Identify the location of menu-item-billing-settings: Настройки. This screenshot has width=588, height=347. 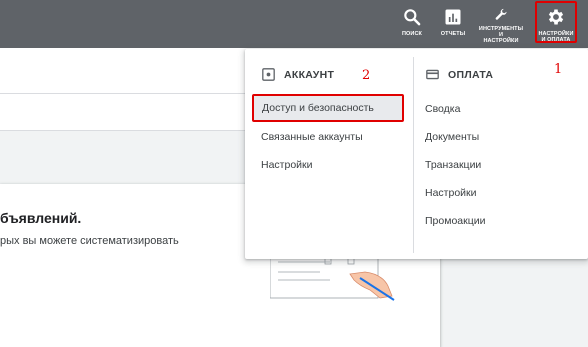
(451, 193).